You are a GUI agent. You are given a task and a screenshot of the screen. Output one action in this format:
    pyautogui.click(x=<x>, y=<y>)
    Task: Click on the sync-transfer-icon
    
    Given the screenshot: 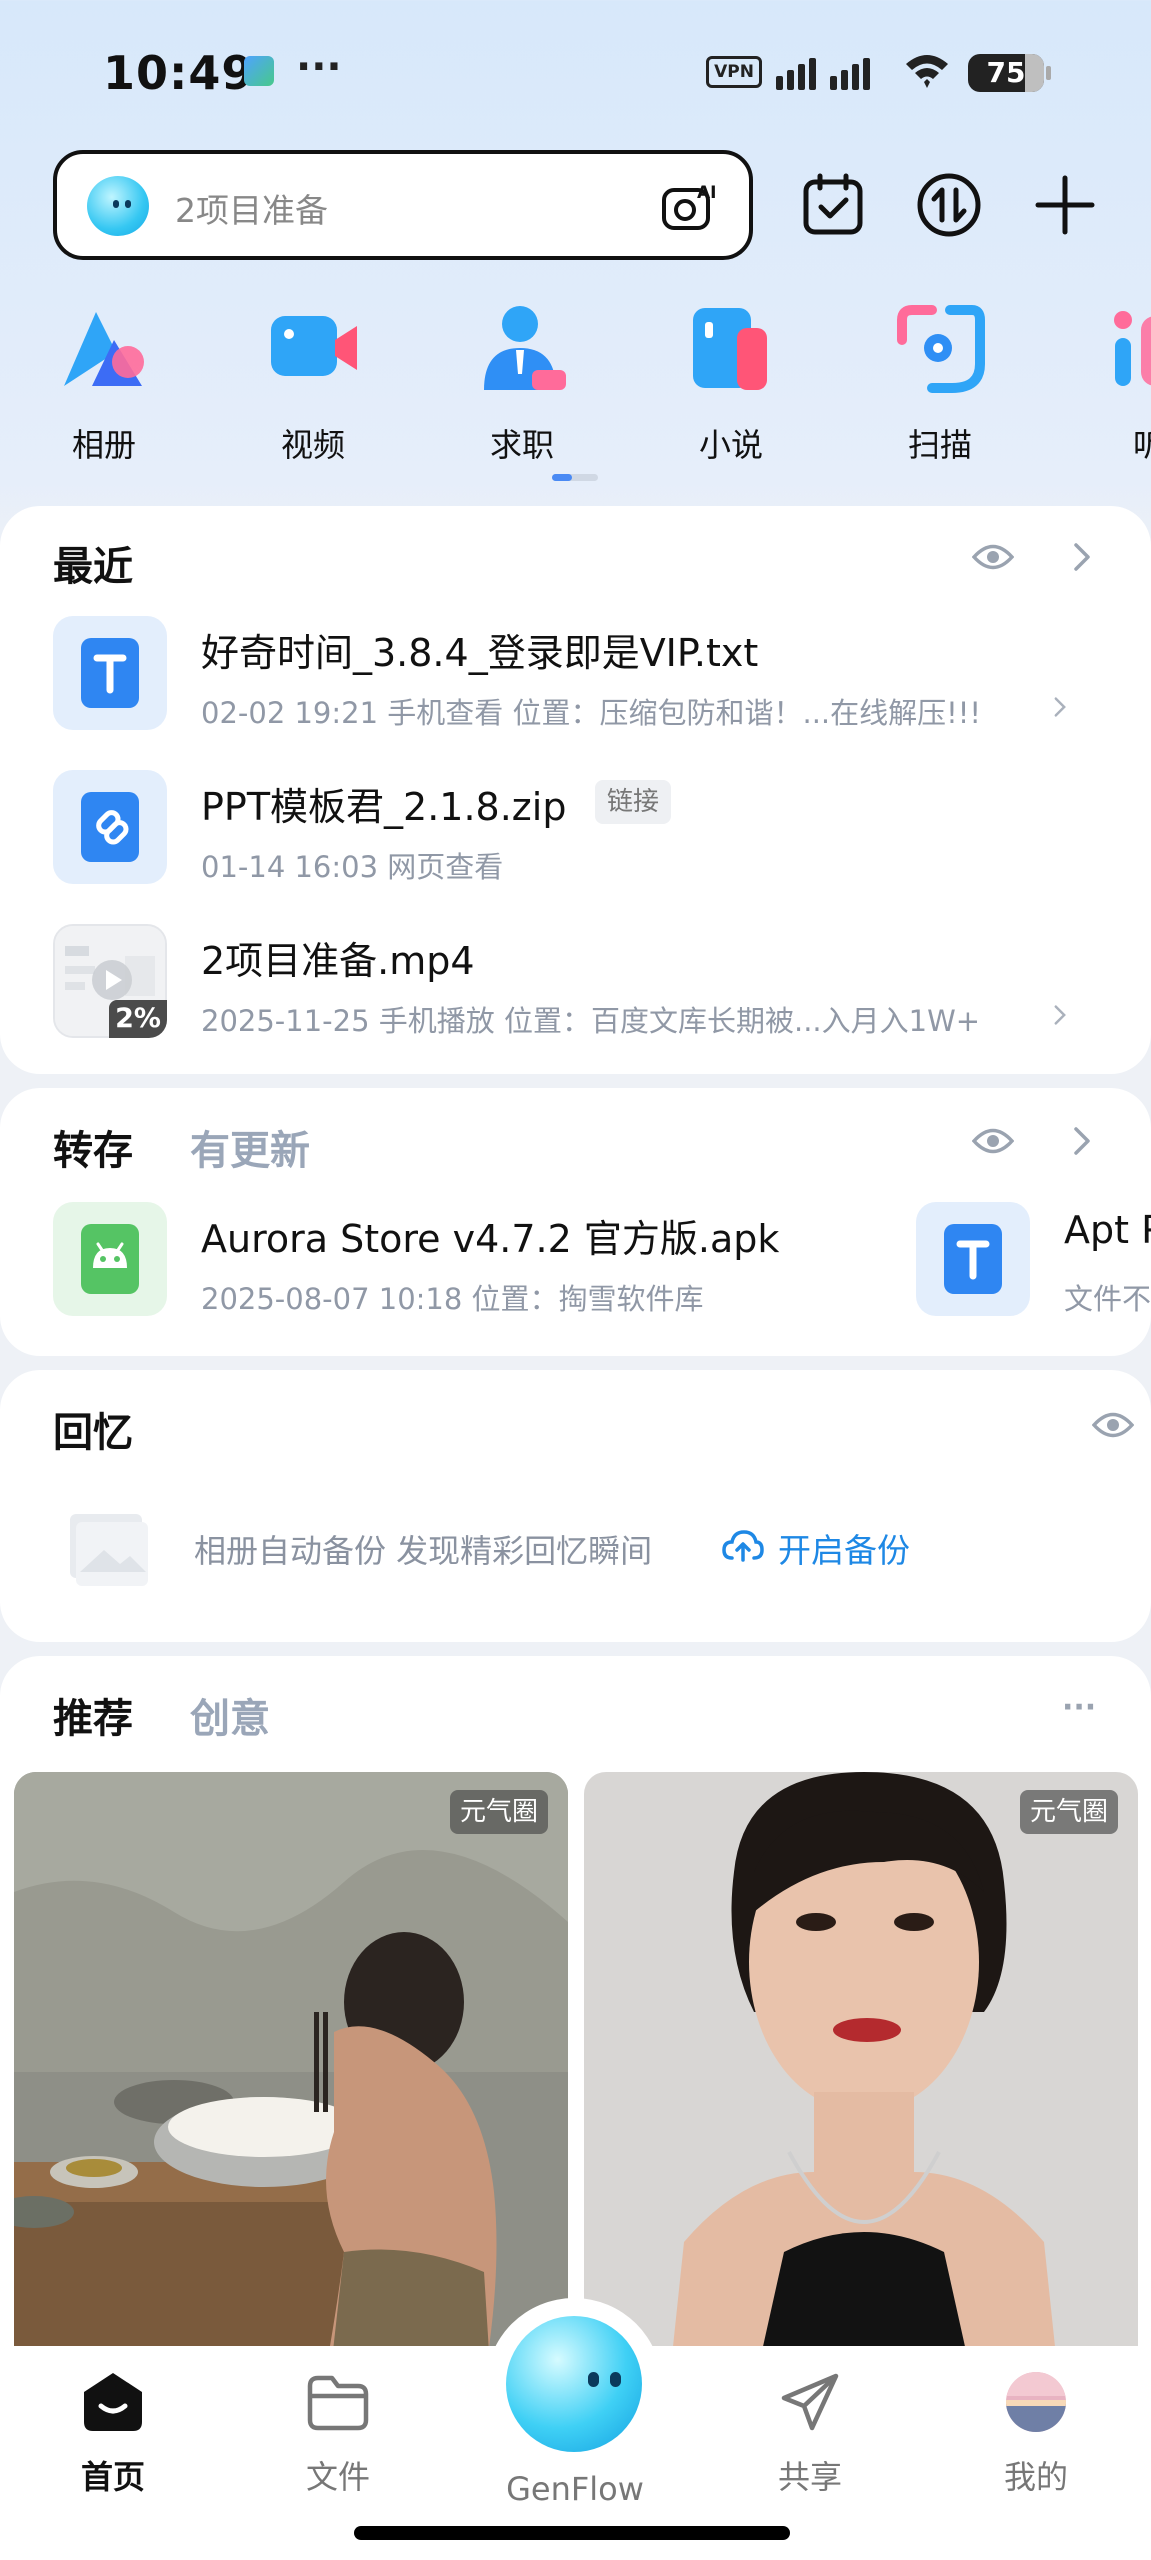 What is the action you would take?
    pyautogui.click(x=949, y=205)
    